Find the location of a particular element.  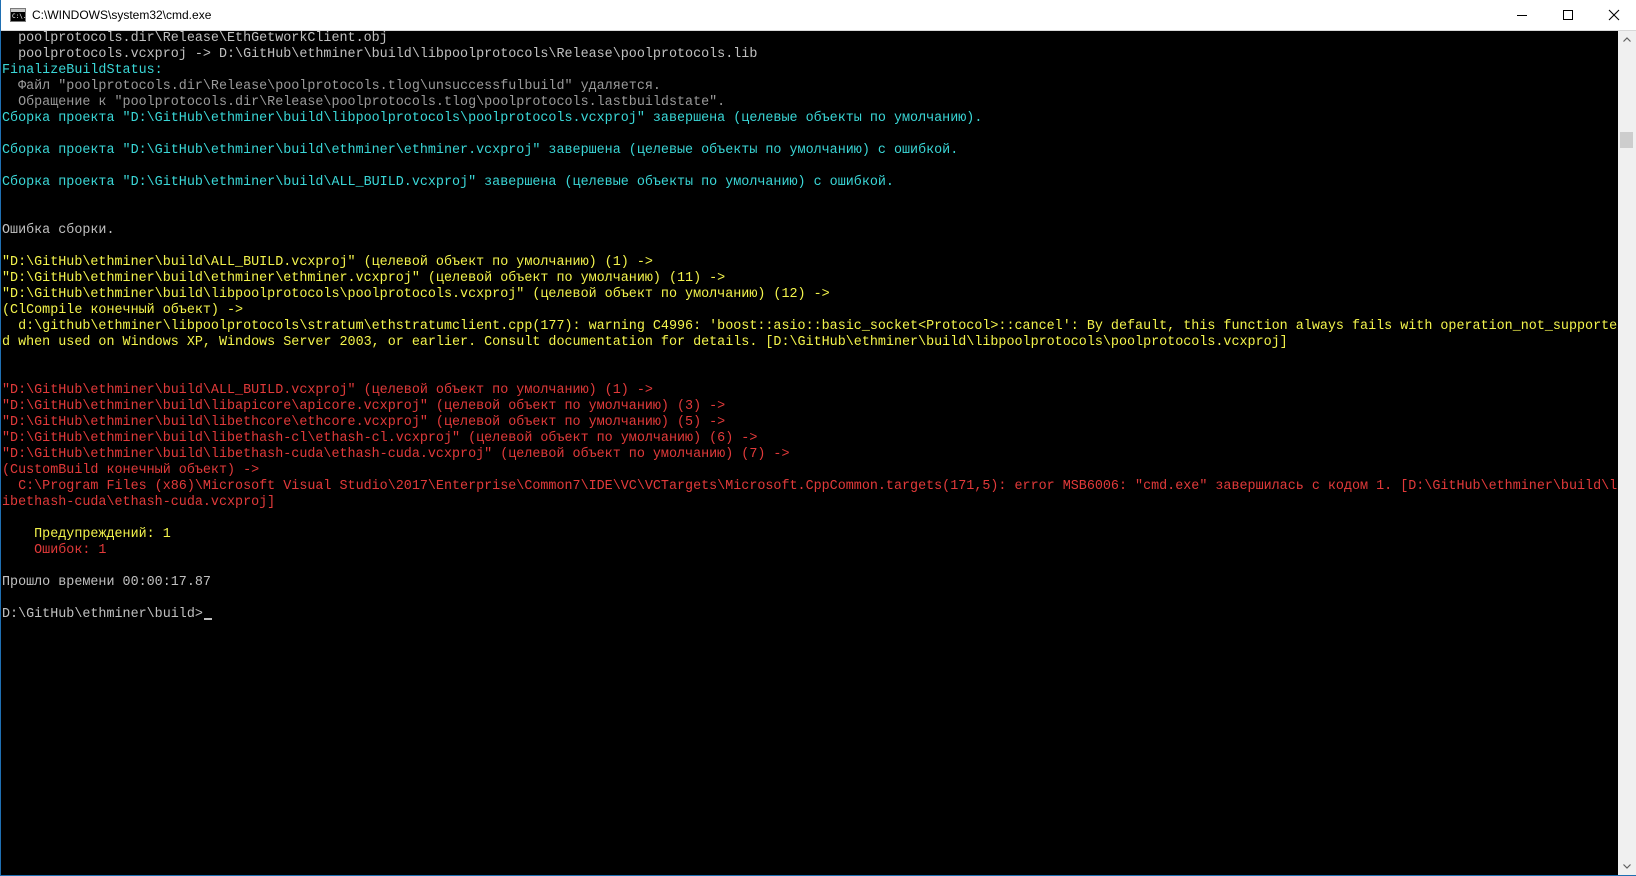

vertical-scrollbar is located at coordinates (1627, 453).